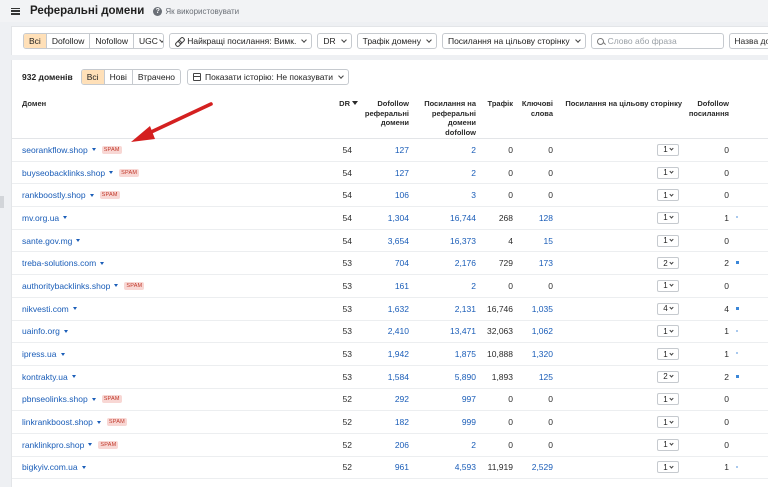  I want to click on tab-lost: Втрачено, so click(156, 77).